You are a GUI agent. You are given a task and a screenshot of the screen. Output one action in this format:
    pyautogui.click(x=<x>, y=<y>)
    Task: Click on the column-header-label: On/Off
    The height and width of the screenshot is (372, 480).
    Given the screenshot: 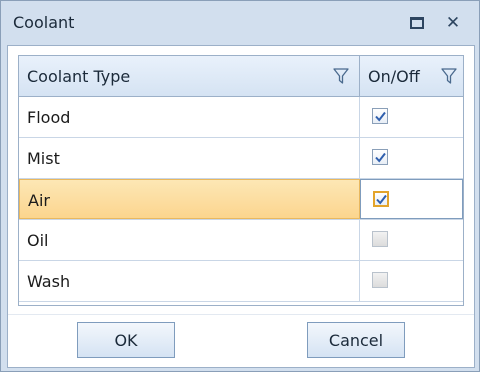 What is the action you would take?
    pyautogui.click(x=394, y=76)
    